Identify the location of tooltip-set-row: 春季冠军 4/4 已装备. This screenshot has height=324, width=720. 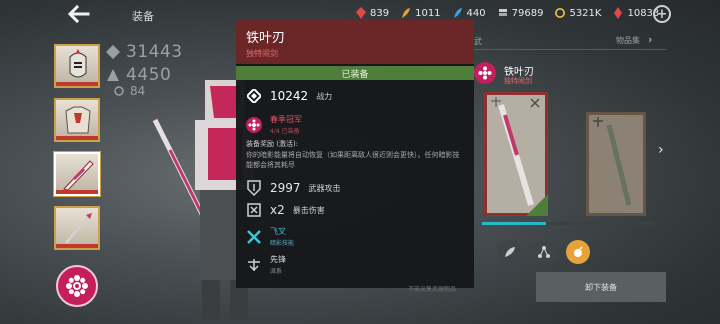
(274, 124).